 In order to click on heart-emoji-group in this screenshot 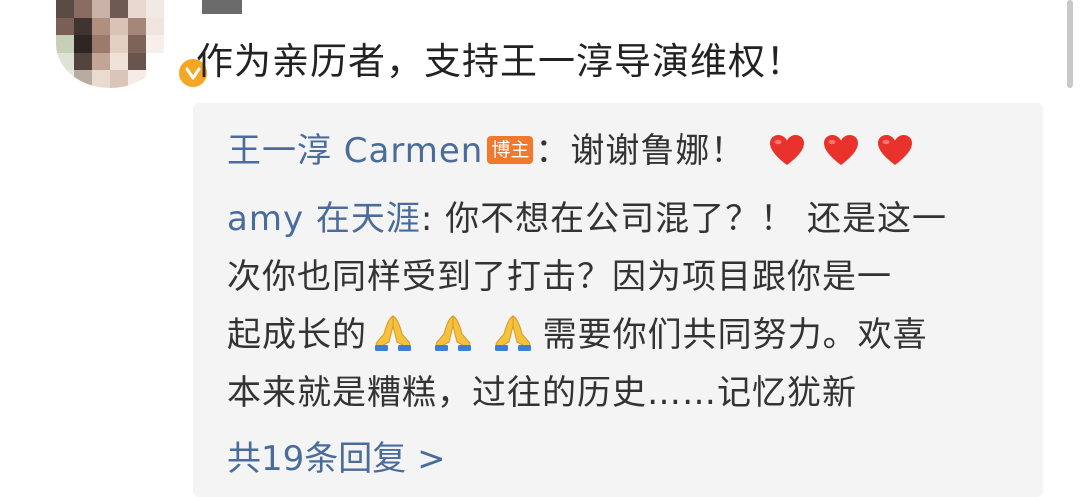, I will do `click(844, 155)`.